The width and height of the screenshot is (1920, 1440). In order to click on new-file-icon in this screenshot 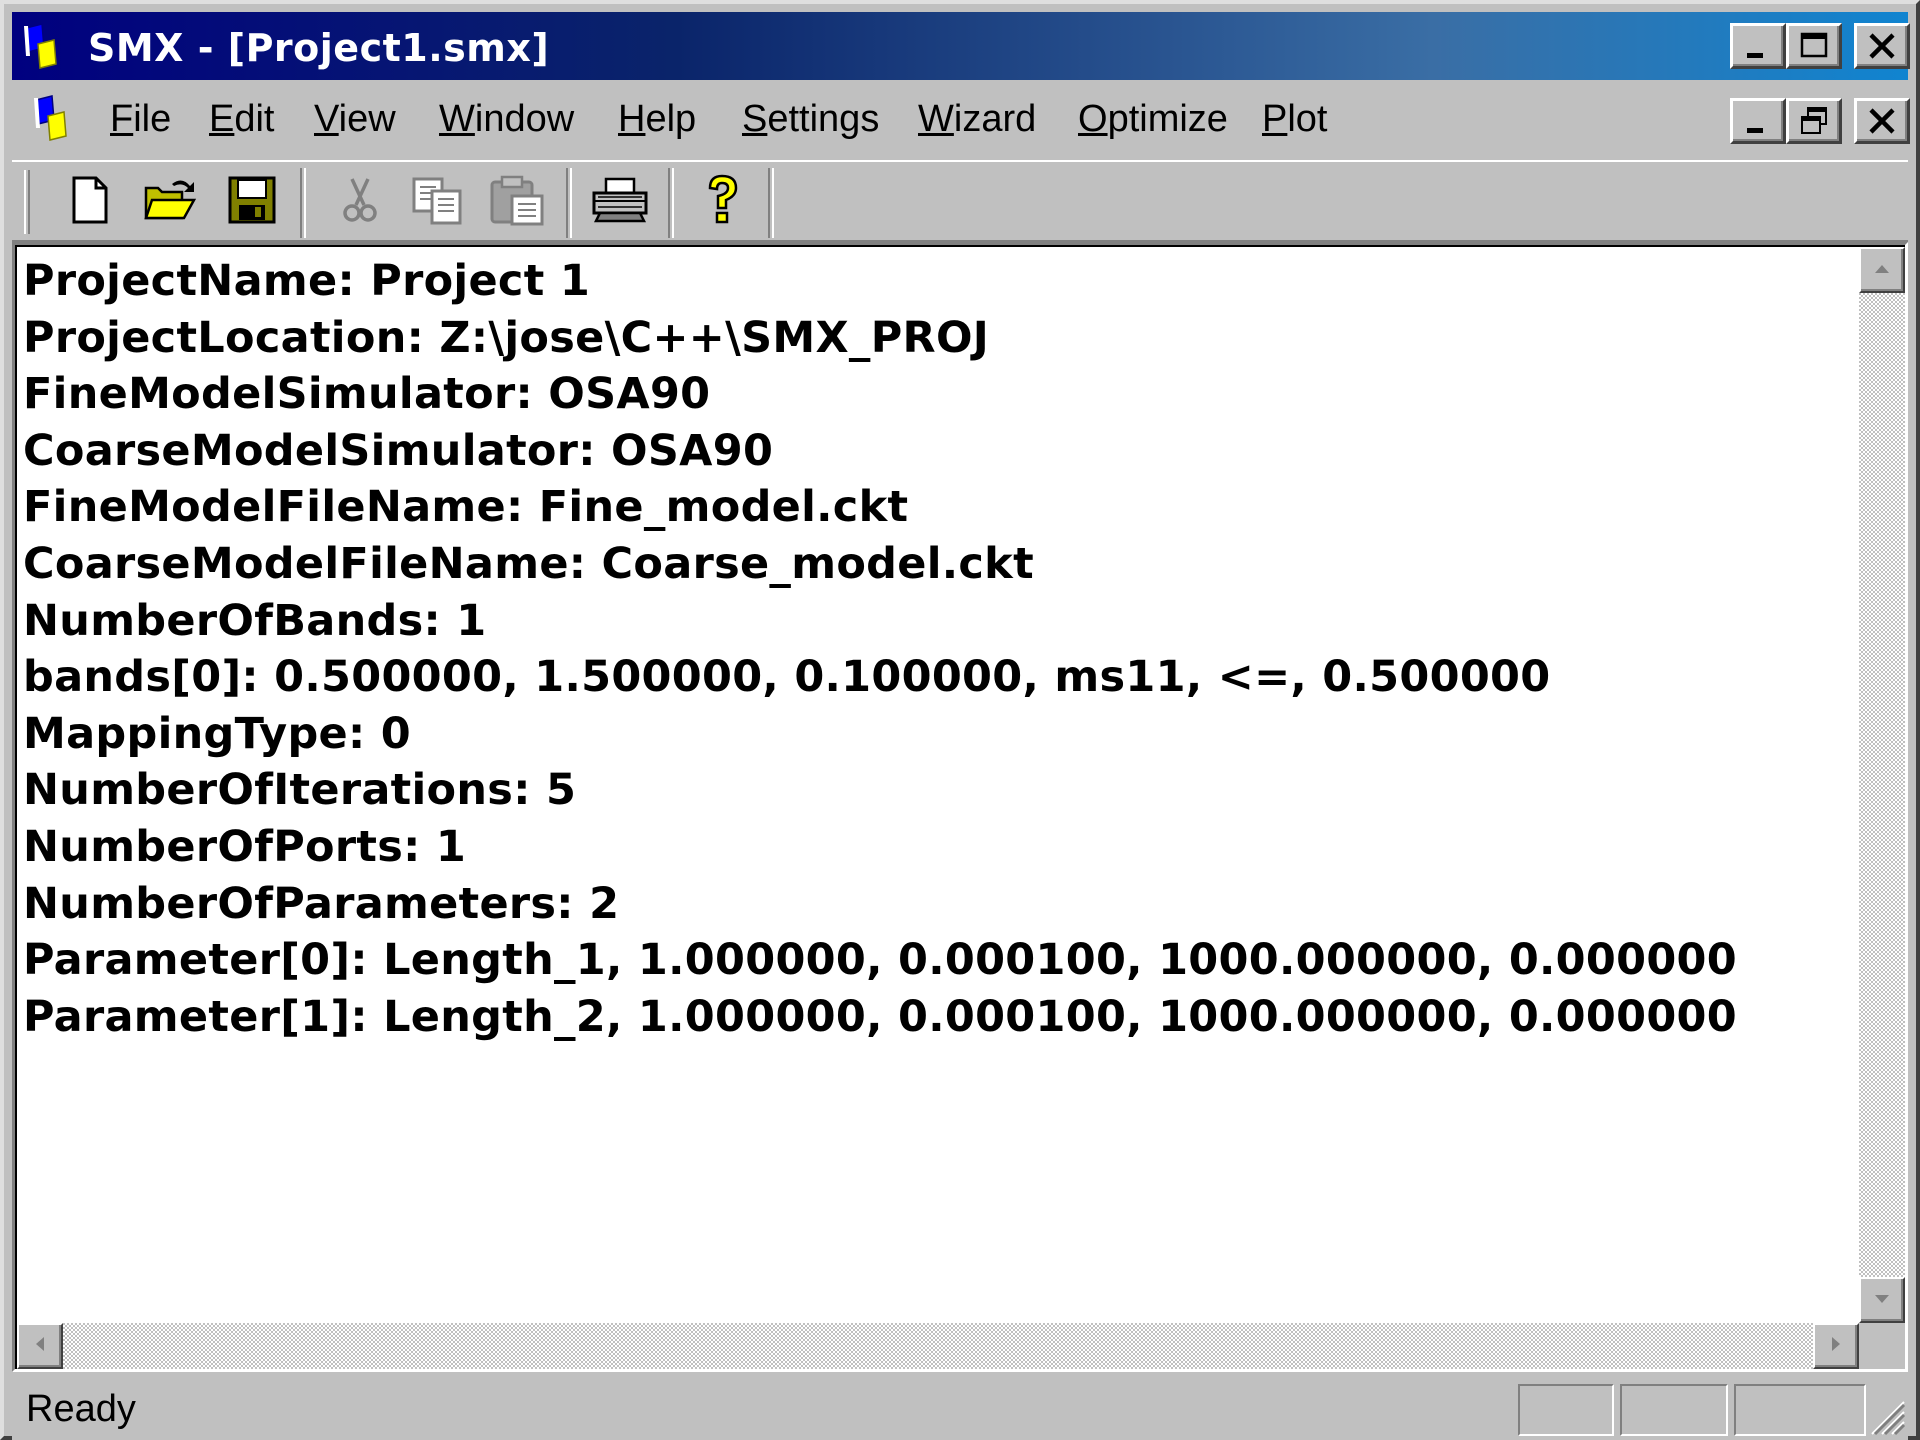, I will do `click(90, 202)`.